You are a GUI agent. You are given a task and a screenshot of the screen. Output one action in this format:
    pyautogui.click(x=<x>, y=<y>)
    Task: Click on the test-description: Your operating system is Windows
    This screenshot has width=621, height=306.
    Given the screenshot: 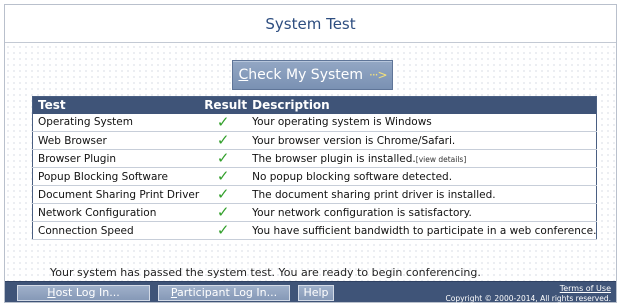 What is the action you would take?
    pyautogui.click(x=422, y=122)
    